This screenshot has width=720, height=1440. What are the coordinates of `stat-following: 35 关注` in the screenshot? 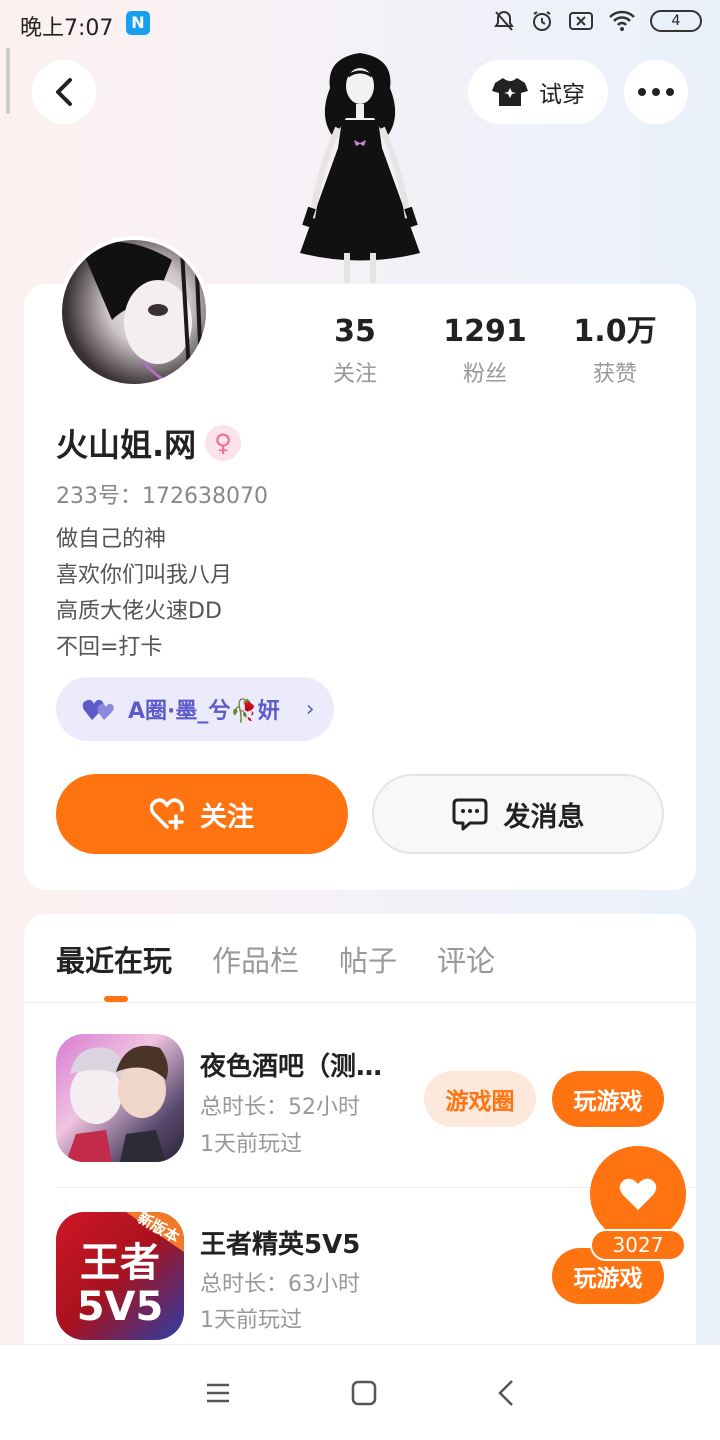 It's located at (355, 350).